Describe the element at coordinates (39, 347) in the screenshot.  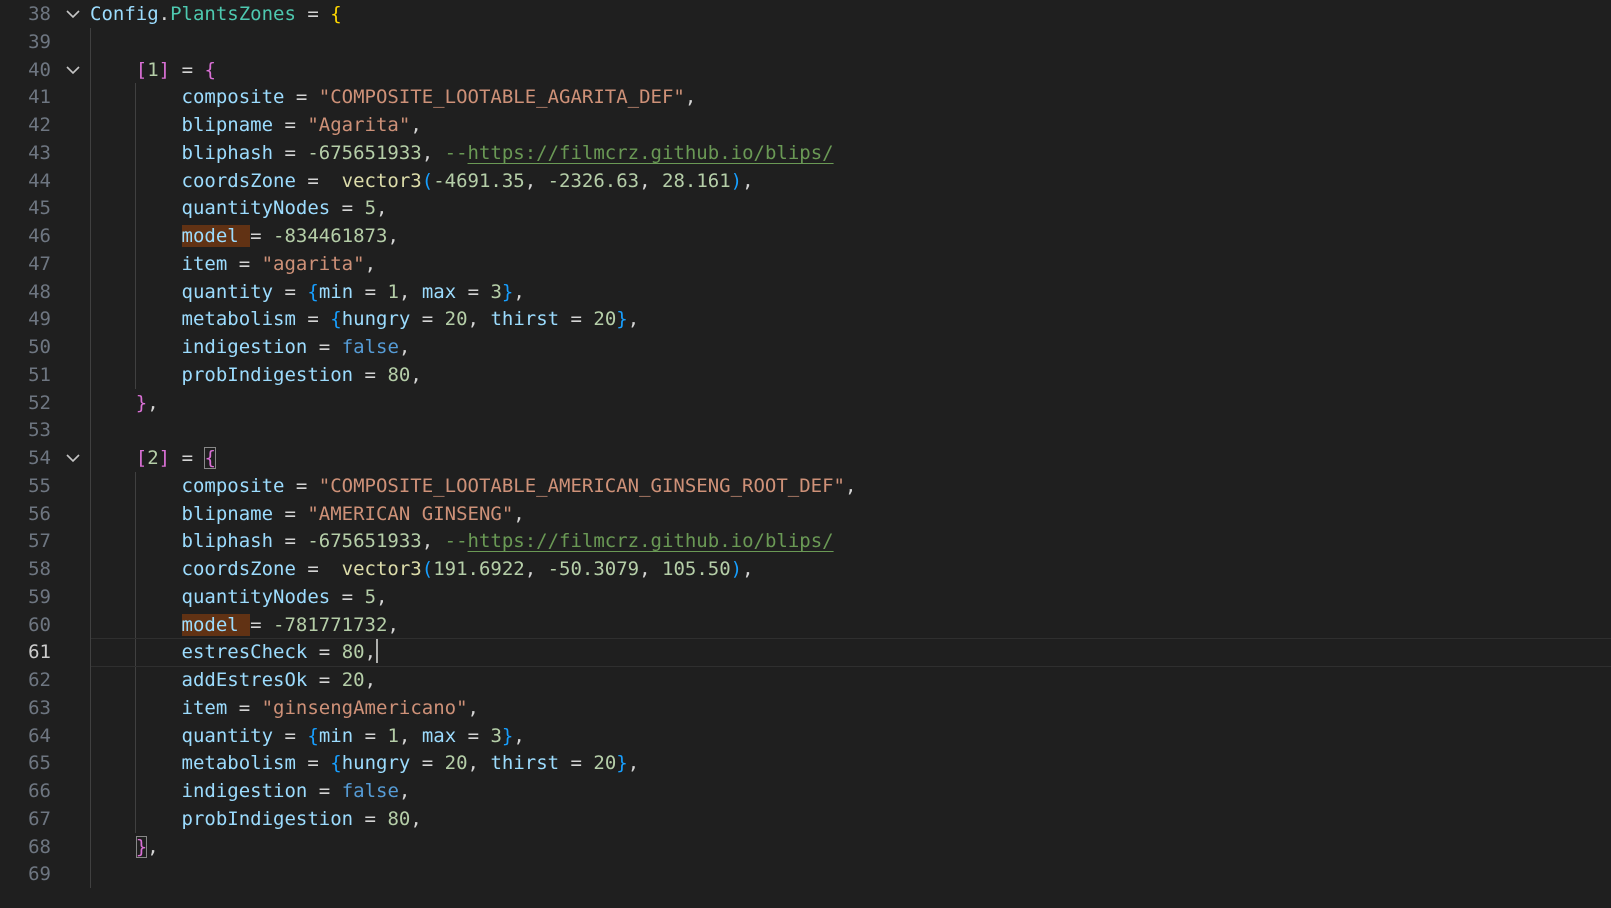
I see `line-number: 50` at that location.